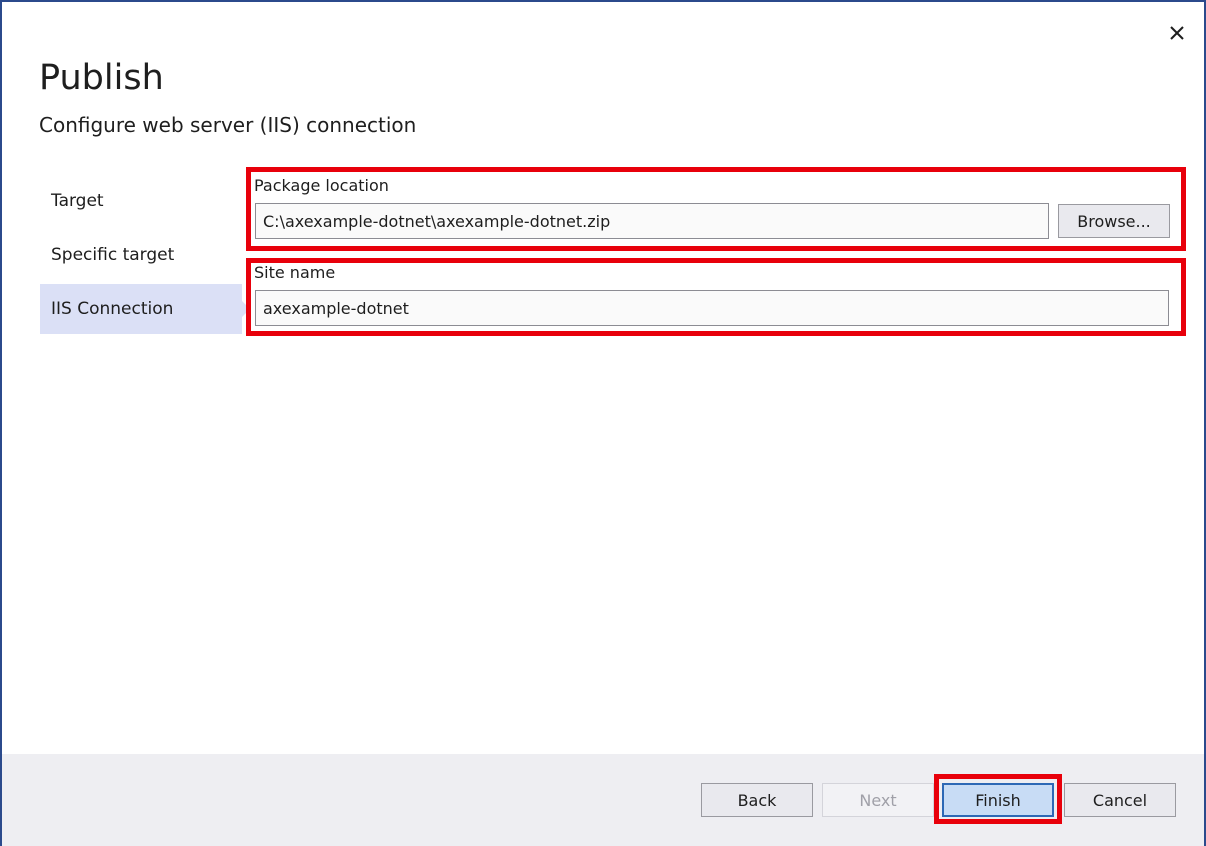  What do you see at coordinates (652, 221) in the screenshot?
I see `package-location-input` at bounding box center [652, 221].